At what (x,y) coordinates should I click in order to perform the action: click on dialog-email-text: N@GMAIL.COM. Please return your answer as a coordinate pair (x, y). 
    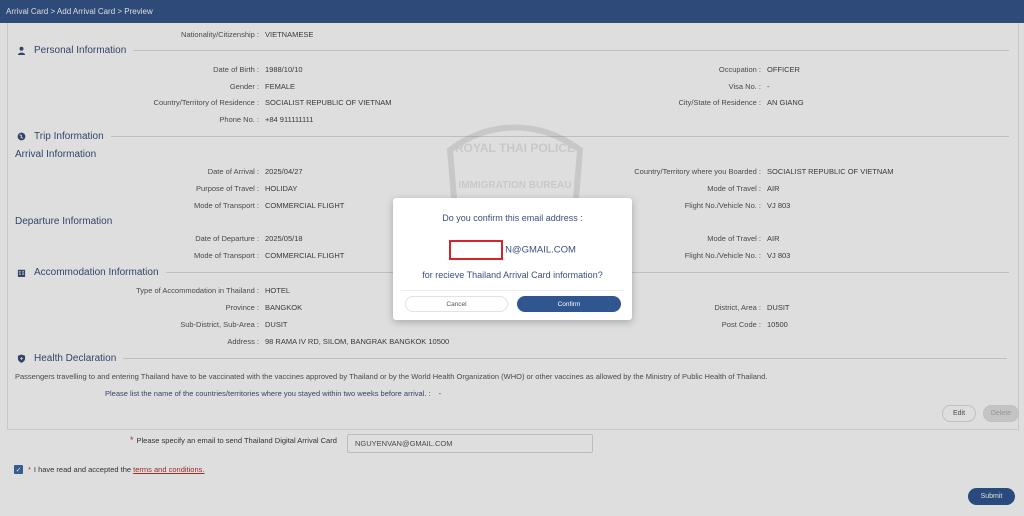
    Looking at the image, I should click on (540, 250).